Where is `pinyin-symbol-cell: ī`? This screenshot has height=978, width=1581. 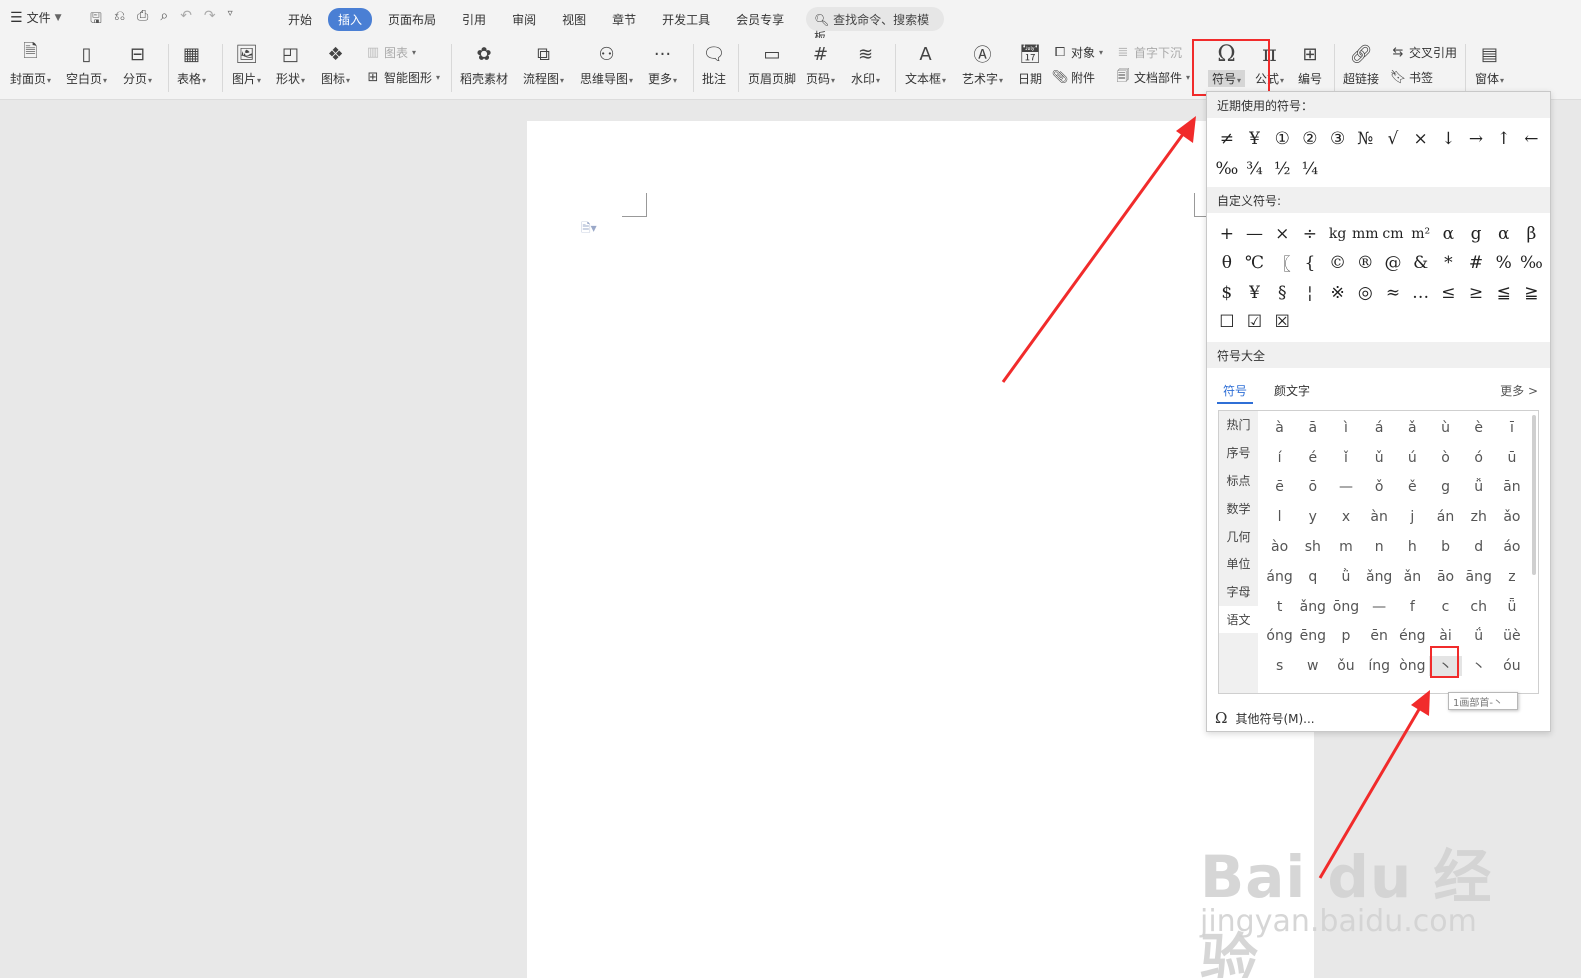 pinyin-symbol-cell: ī is located at coordinates (1511, 428).